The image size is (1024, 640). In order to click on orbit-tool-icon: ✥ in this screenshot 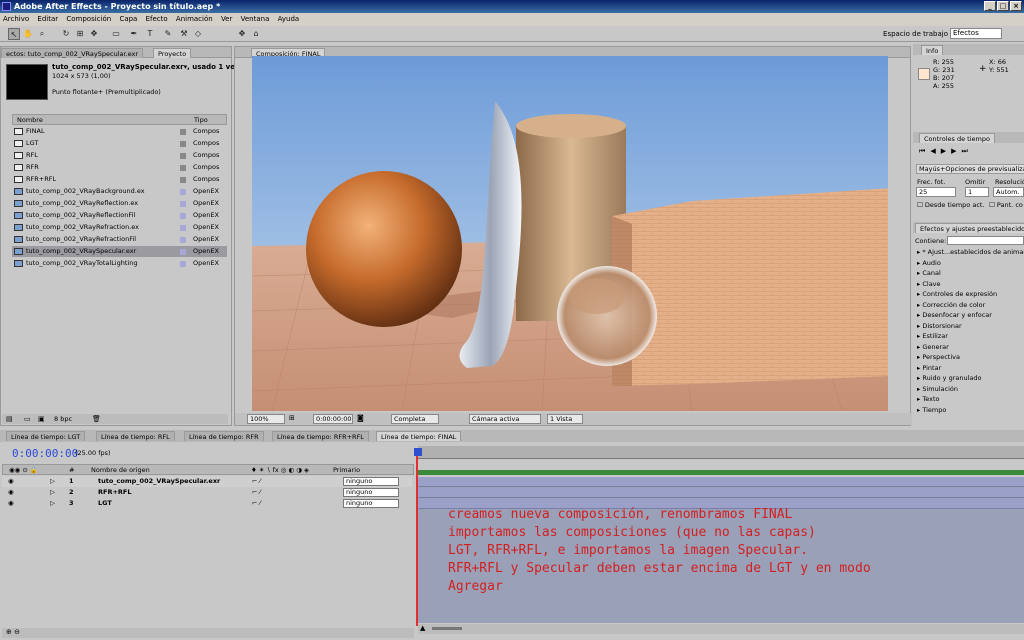, I will do `click(242, 34)`.